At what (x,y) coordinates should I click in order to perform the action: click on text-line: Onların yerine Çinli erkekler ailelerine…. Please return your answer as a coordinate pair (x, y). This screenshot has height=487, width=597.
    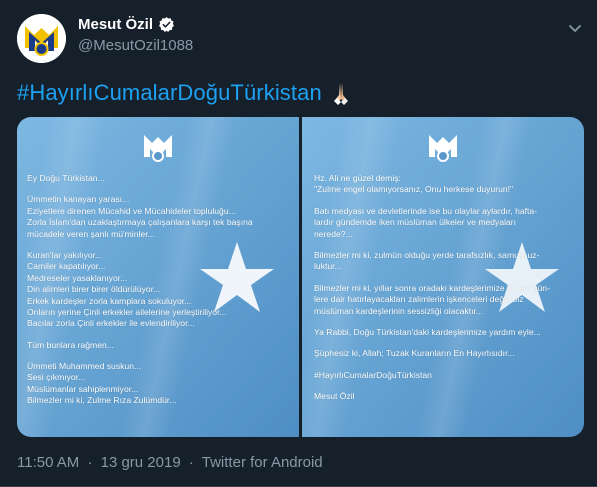
    Looking at the image, I should click on (127, 311).